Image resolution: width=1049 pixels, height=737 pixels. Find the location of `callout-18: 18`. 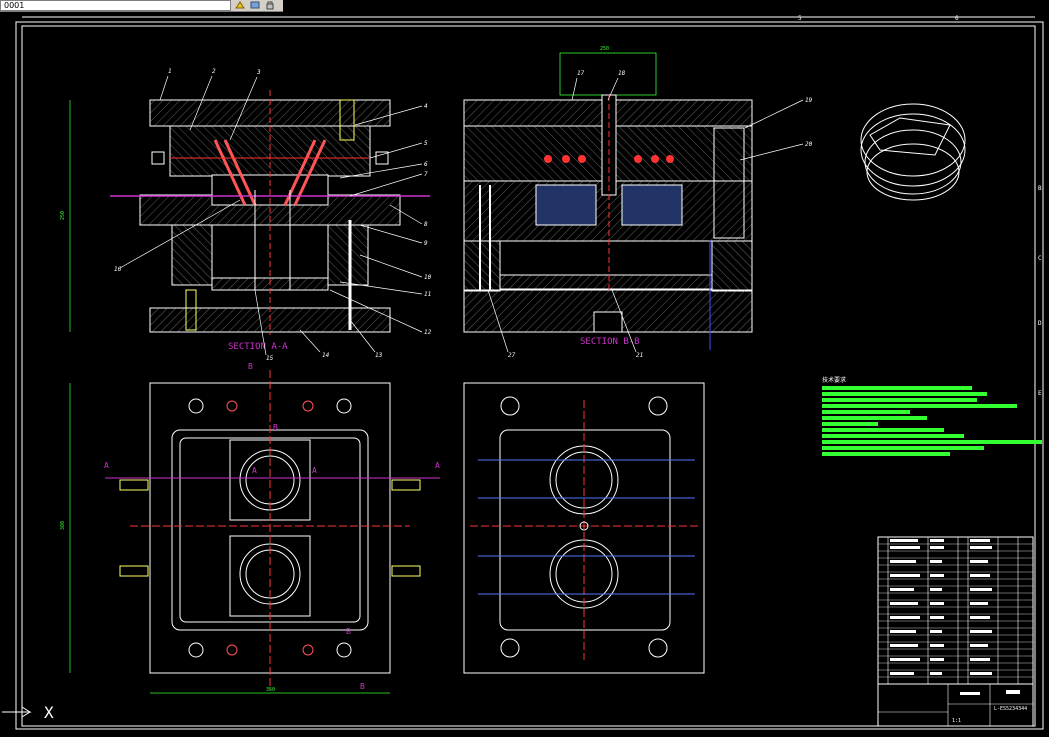

callout-18: 18 is located at coordinates (622, 73).